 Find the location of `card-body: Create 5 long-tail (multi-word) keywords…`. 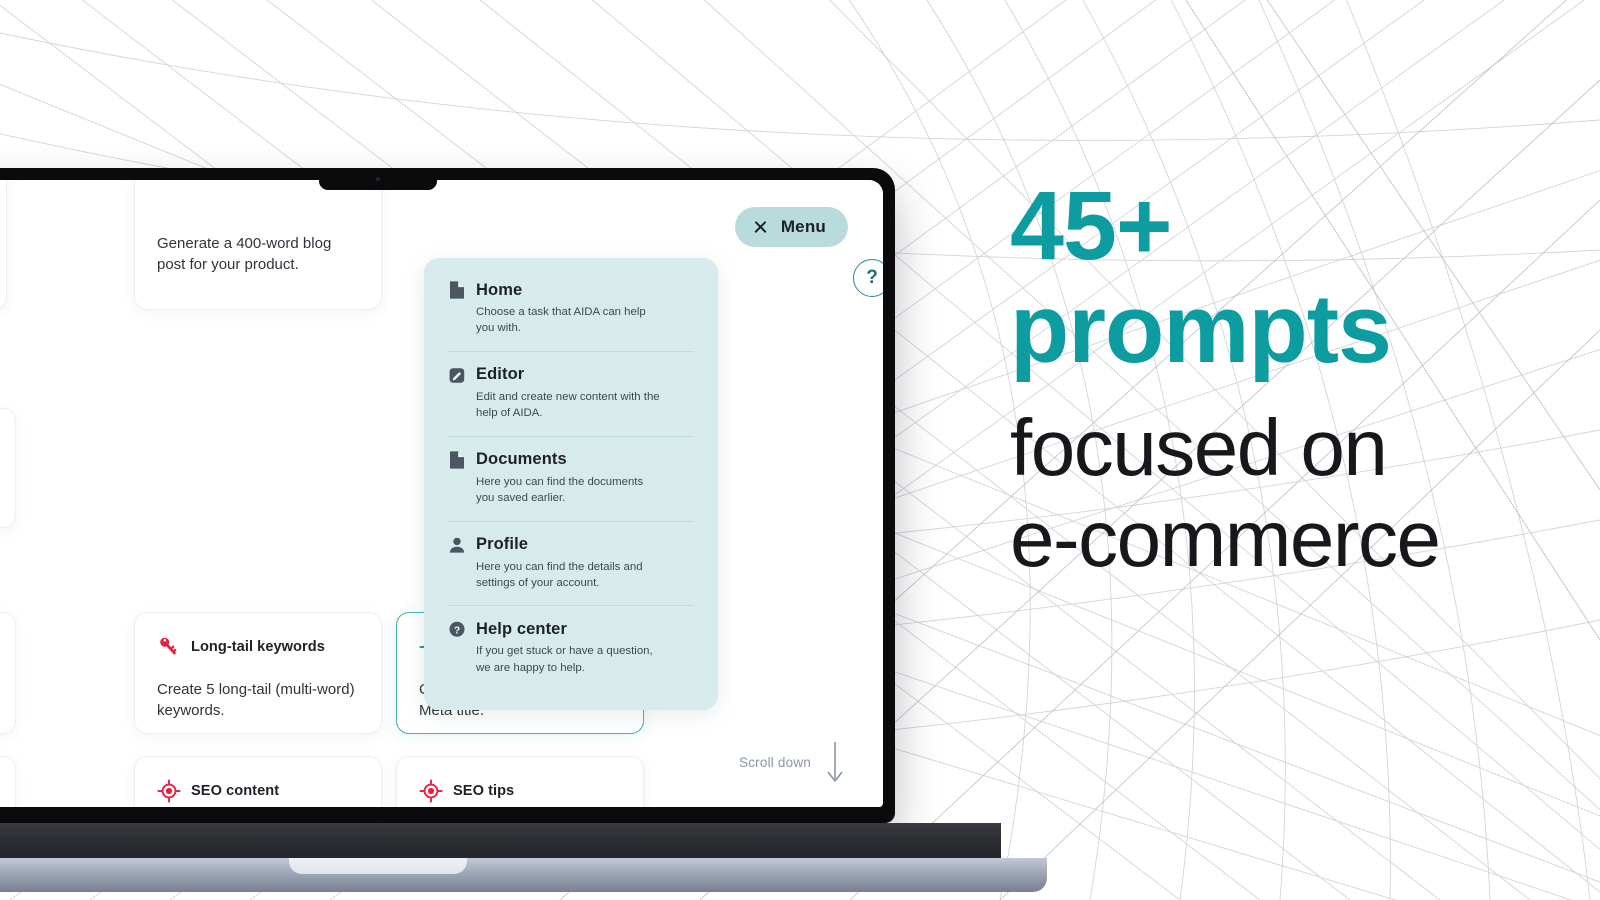

card-body: Create 5 long-tail (multi-word) keywords… is located at coordinates (256, 700).